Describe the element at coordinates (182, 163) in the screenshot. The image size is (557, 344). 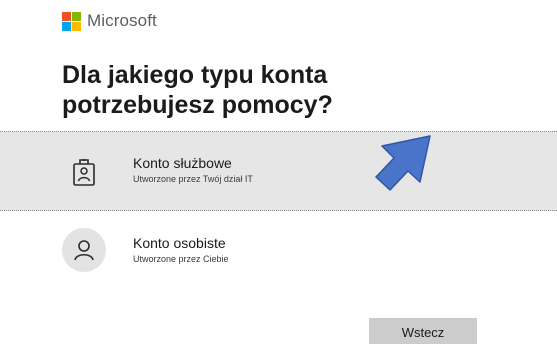
I see `work-account-label: Konto służbowe` at that location.